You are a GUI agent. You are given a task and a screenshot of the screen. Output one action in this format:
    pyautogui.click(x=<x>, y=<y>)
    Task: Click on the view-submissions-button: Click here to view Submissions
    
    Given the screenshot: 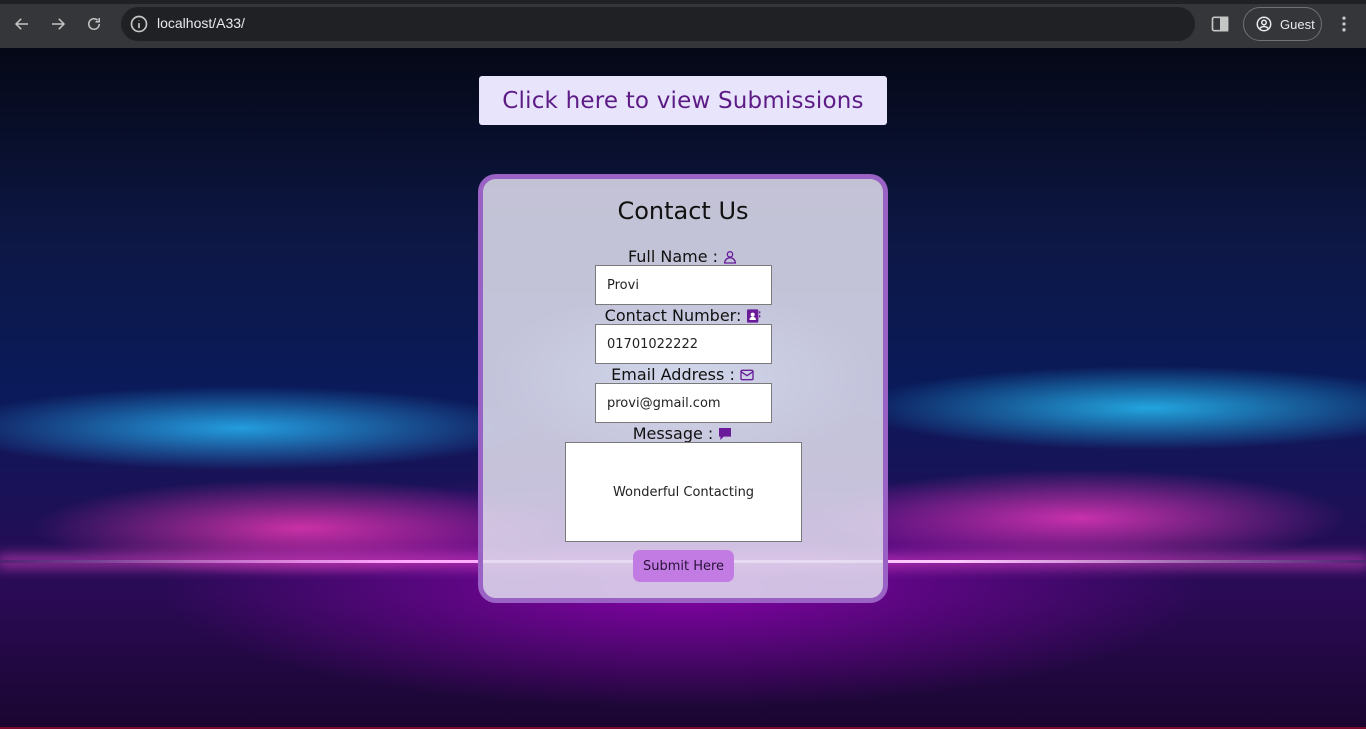 What is the action you would take?
    pyautogui.click(x=683, y=100)
    